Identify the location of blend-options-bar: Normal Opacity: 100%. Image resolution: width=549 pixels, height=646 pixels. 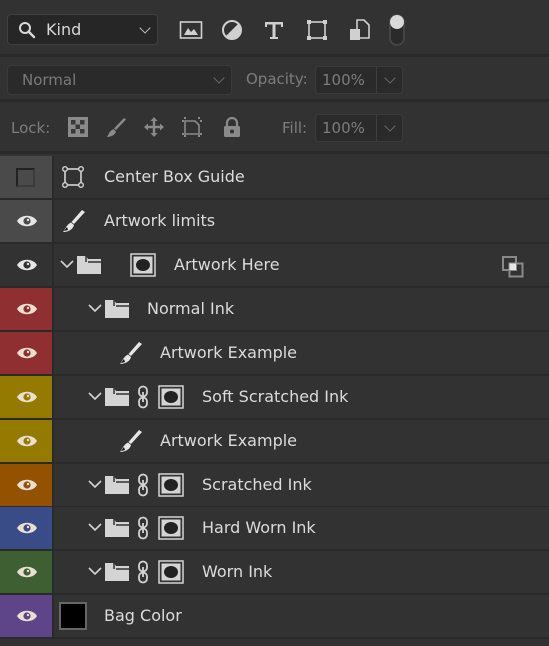
(274, 79).